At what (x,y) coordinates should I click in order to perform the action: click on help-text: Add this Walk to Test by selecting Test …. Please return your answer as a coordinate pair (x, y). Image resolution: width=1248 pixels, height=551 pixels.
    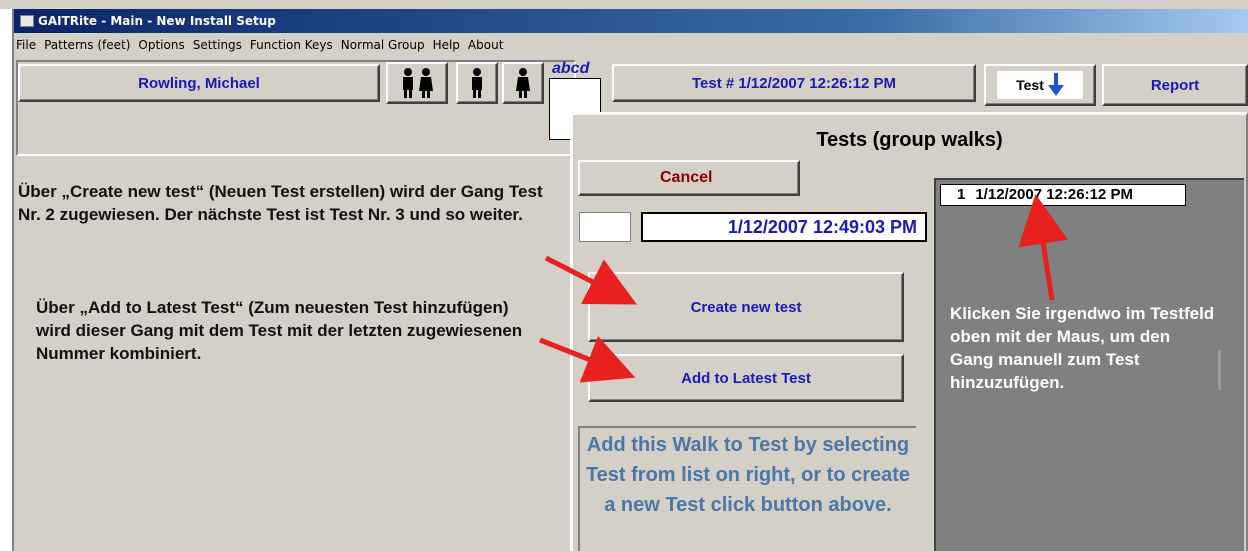
    Looking at the image, I should click on (747, 488).